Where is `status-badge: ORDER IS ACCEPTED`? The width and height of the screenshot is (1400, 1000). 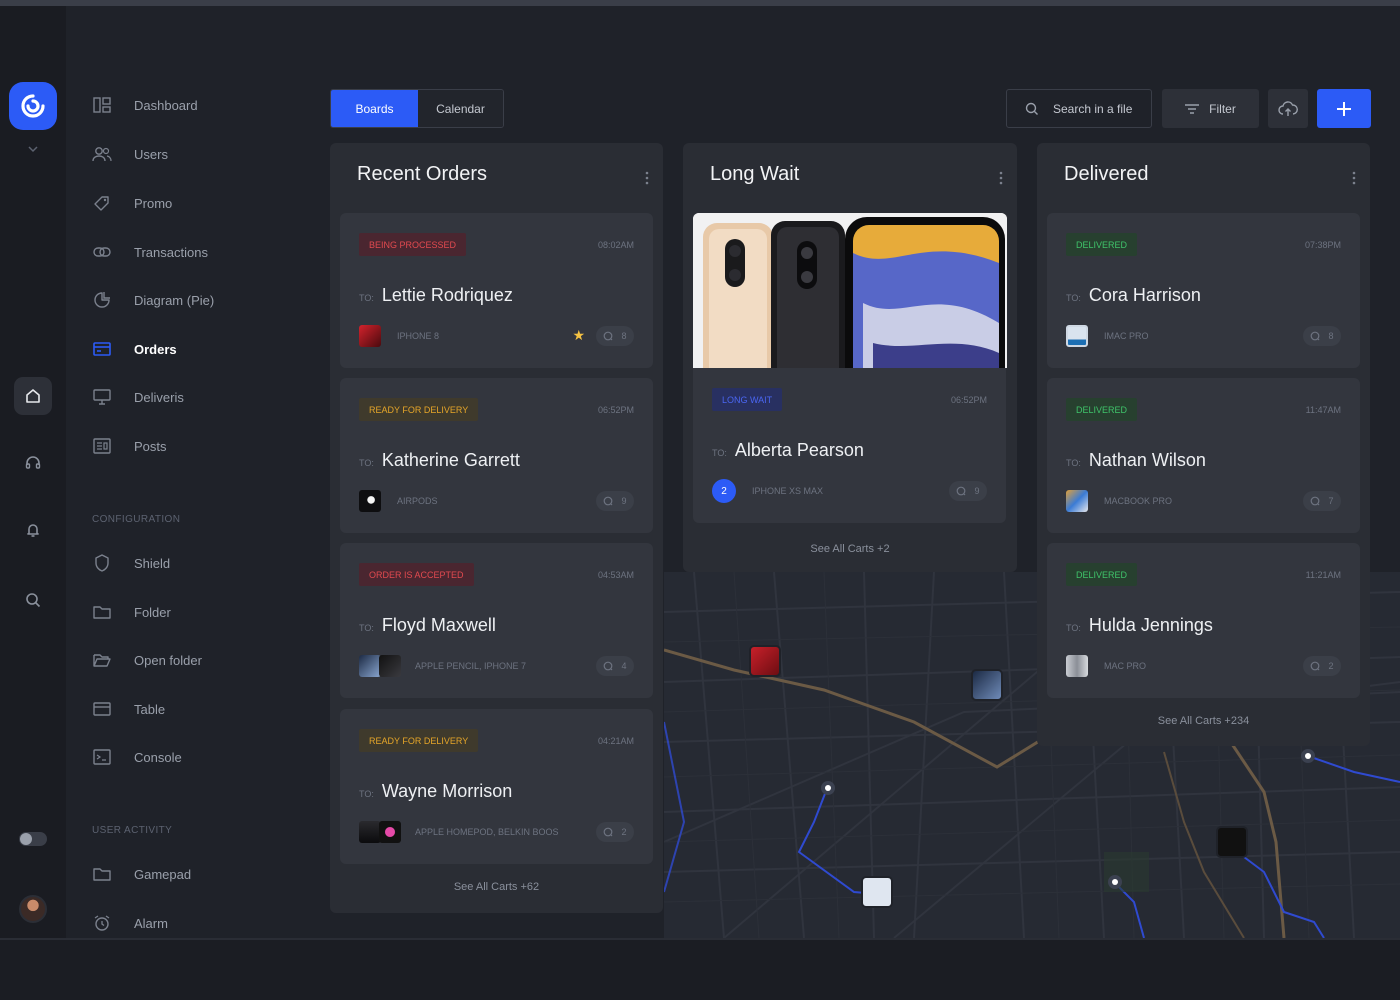
status-badge: ORDER IS ACCEPTED is located at coordinates (416, 574).